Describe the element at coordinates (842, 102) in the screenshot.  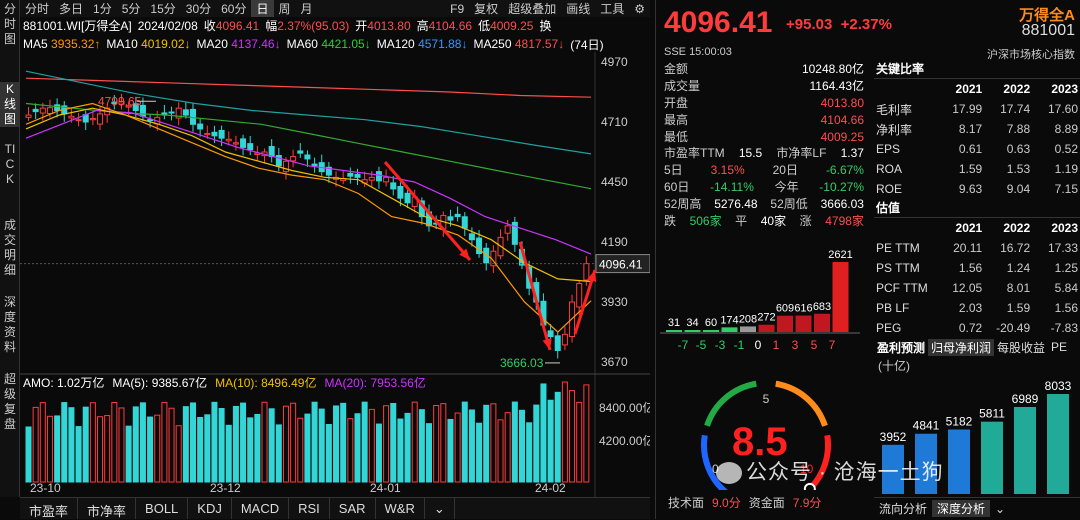
I see `row-value: 4013.80` at that location.